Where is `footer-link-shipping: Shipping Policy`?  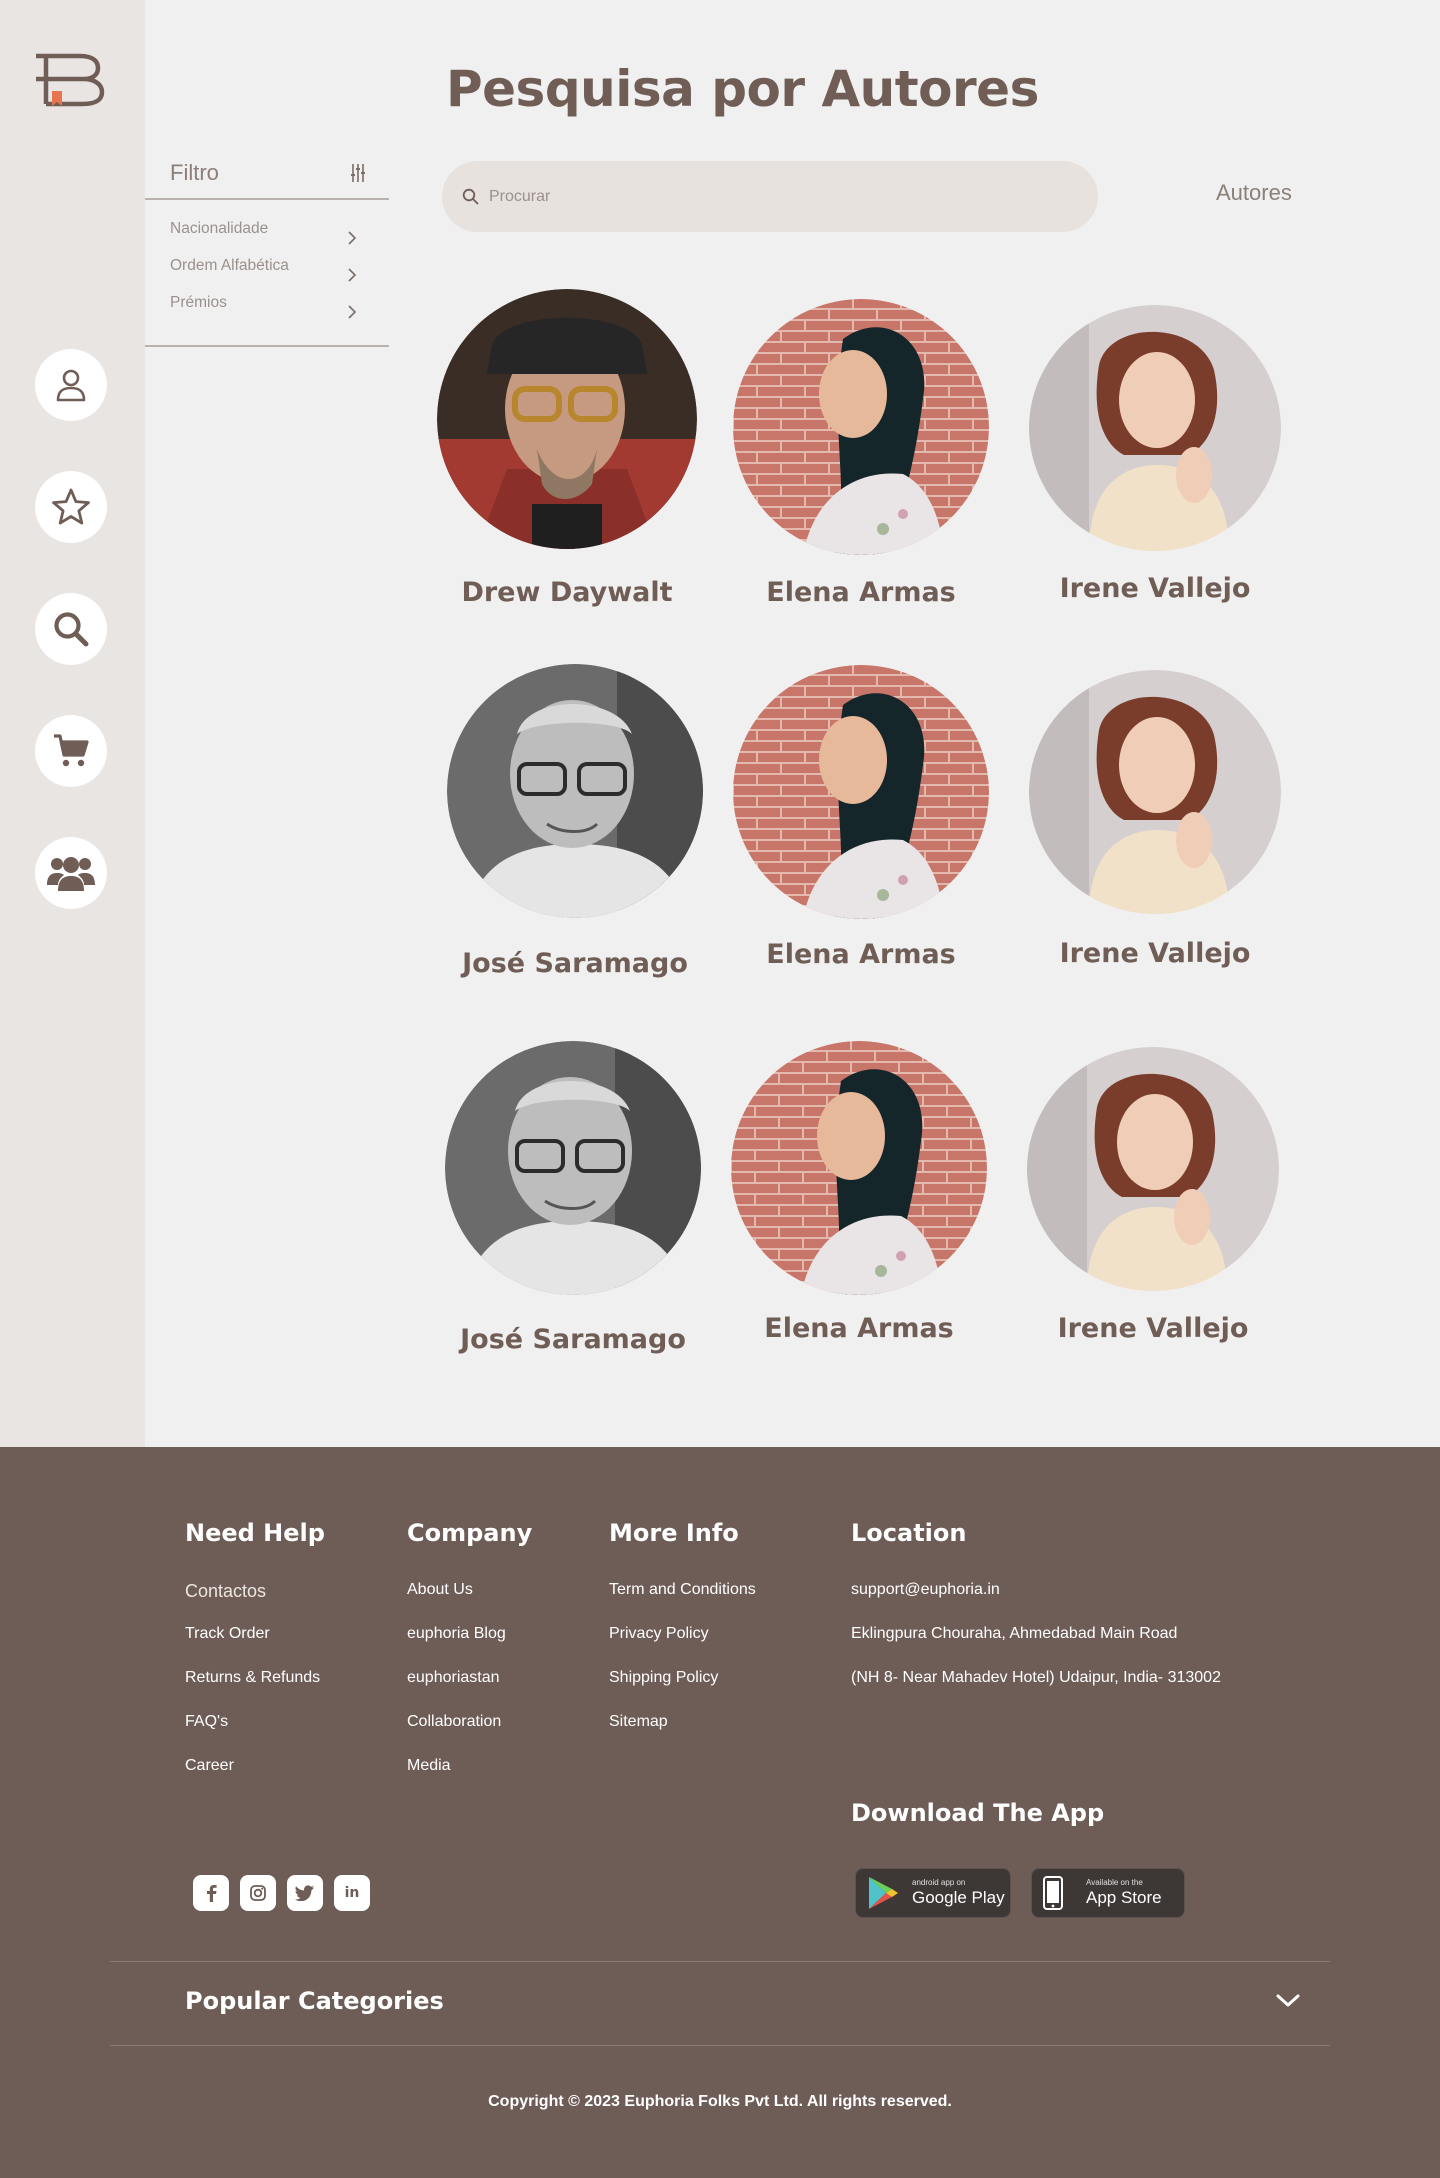
footer-link-shipping: Shipping Policy is located at coordinates (682, 1691).